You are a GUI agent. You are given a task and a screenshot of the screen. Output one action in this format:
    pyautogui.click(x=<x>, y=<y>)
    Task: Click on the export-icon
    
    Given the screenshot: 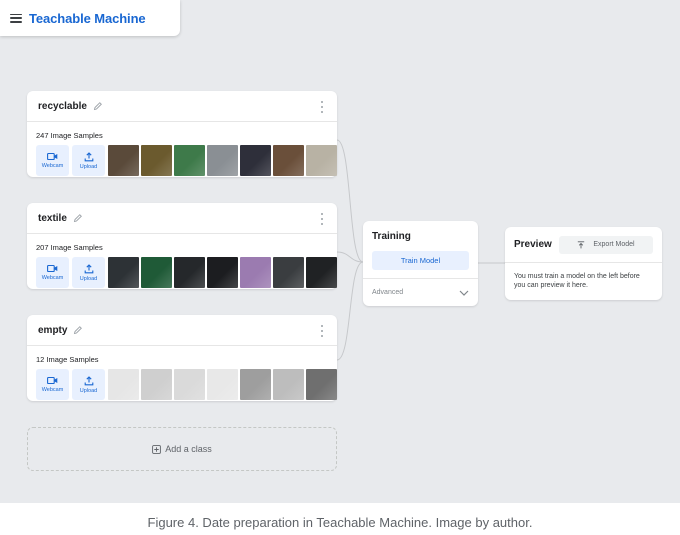 What is the action you would take?
    pyautogui.click(x=581, y=244)
    